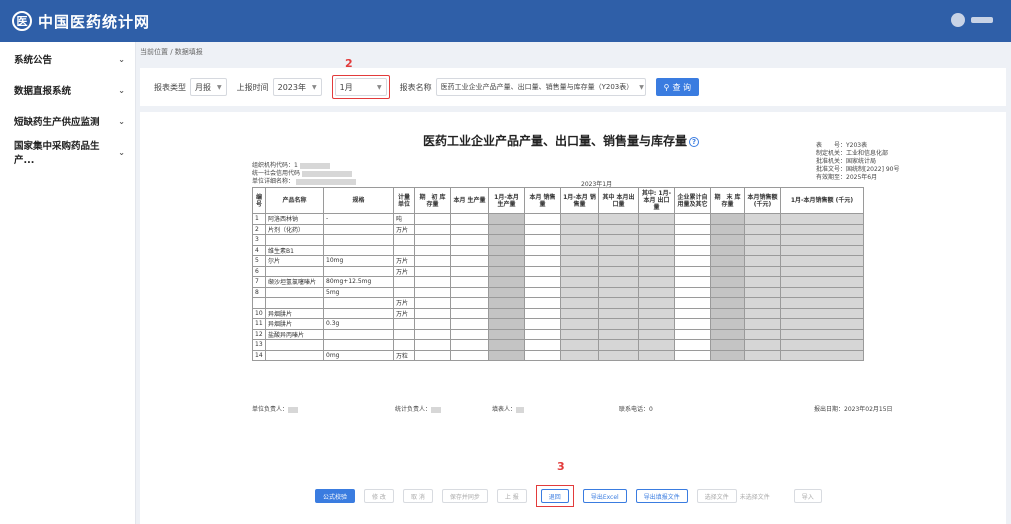 The height and width of the screenshot is (524, 1011). I want to click on modify-button: 修 改, so click(379, 496).